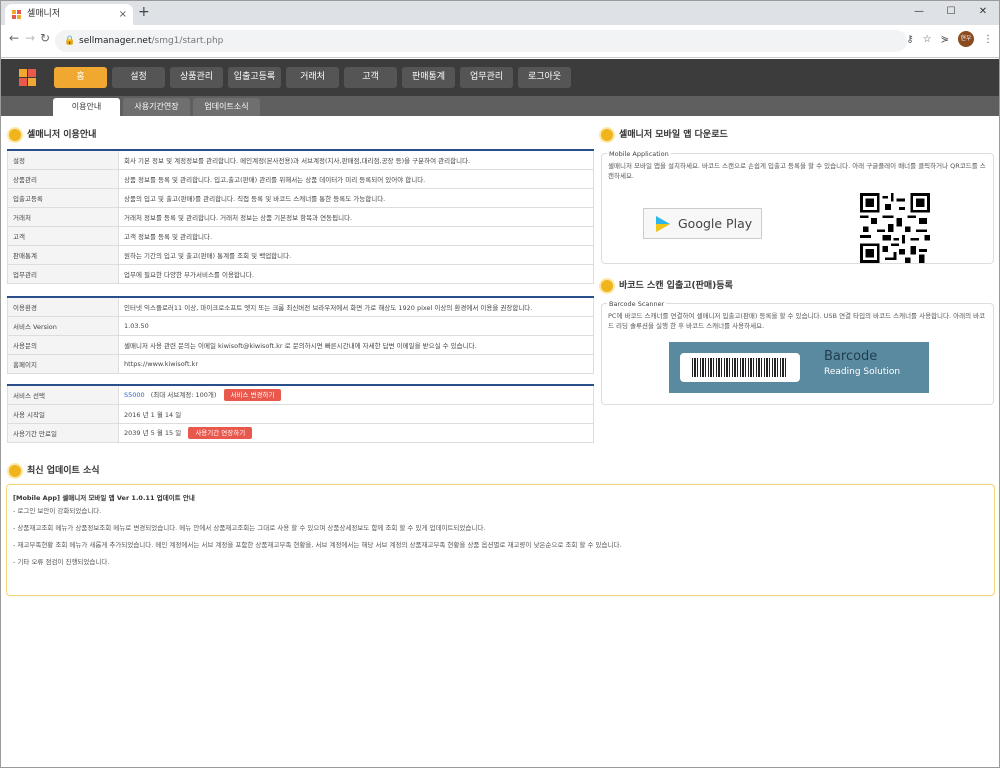  I want to click on play-store-icon-part, so click(663, 228).